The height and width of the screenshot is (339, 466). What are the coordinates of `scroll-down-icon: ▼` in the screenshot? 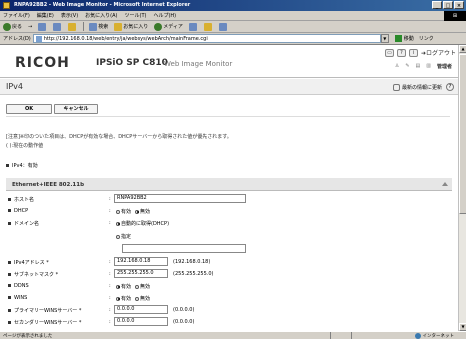 It's located at (462, 327).